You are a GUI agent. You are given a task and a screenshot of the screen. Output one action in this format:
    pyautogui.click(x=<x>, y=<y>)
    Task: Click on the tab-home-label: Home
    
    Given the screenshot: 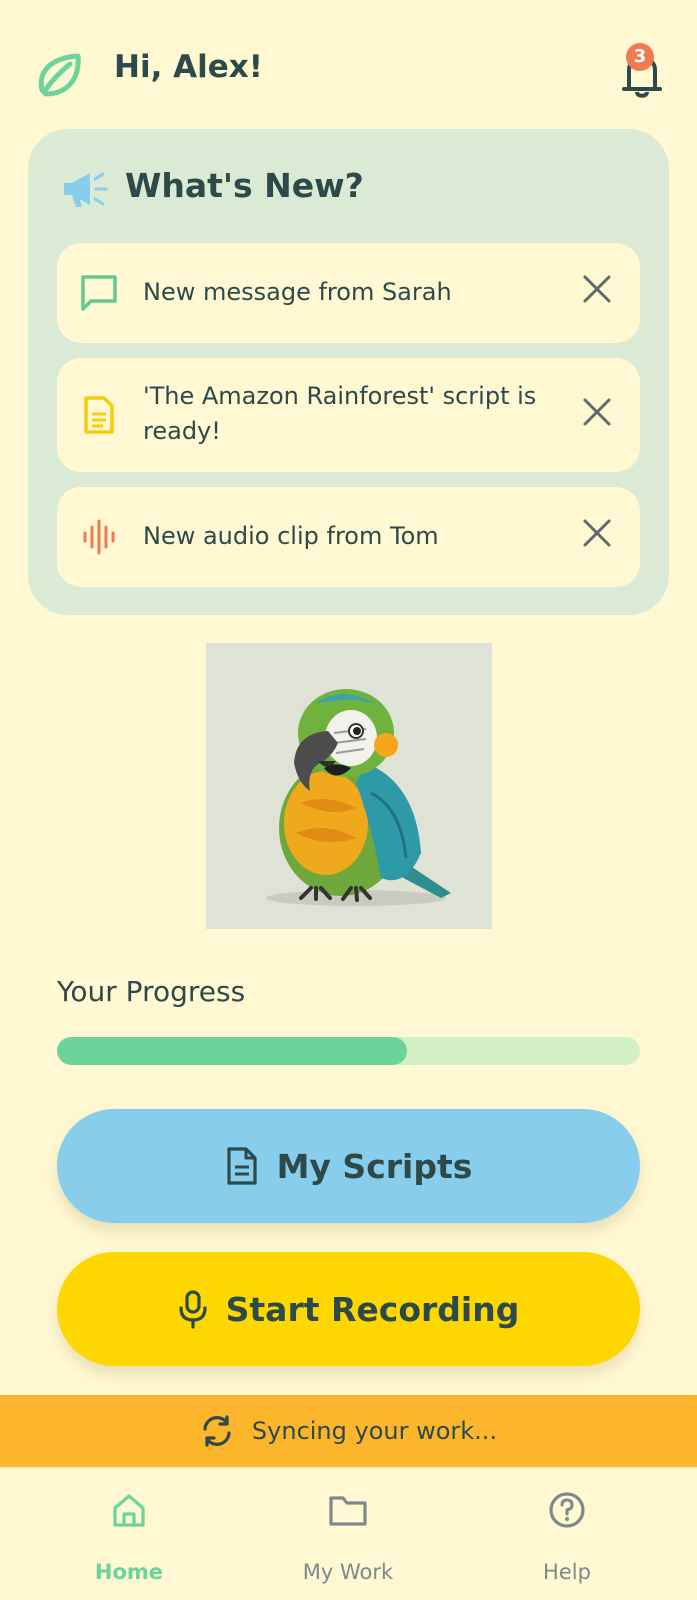 What is the action you would take?
    pyautogui.click(x=129, y=1572)
    